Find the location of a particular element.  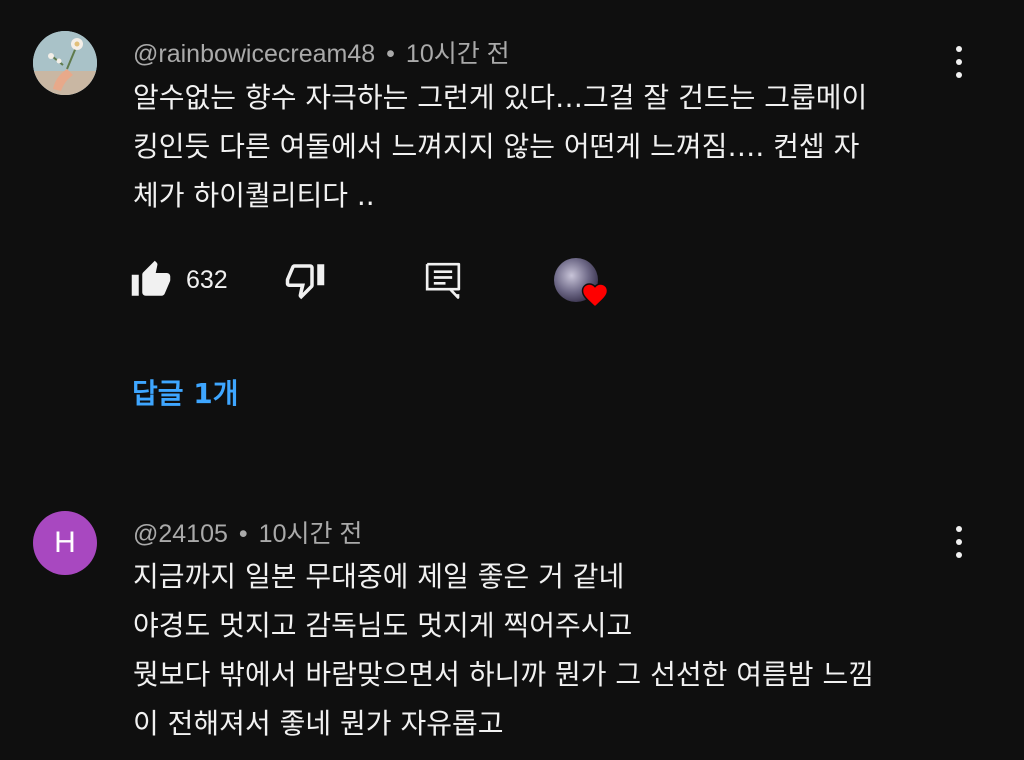

user-avatar: H is located at coordinates (65, 543).